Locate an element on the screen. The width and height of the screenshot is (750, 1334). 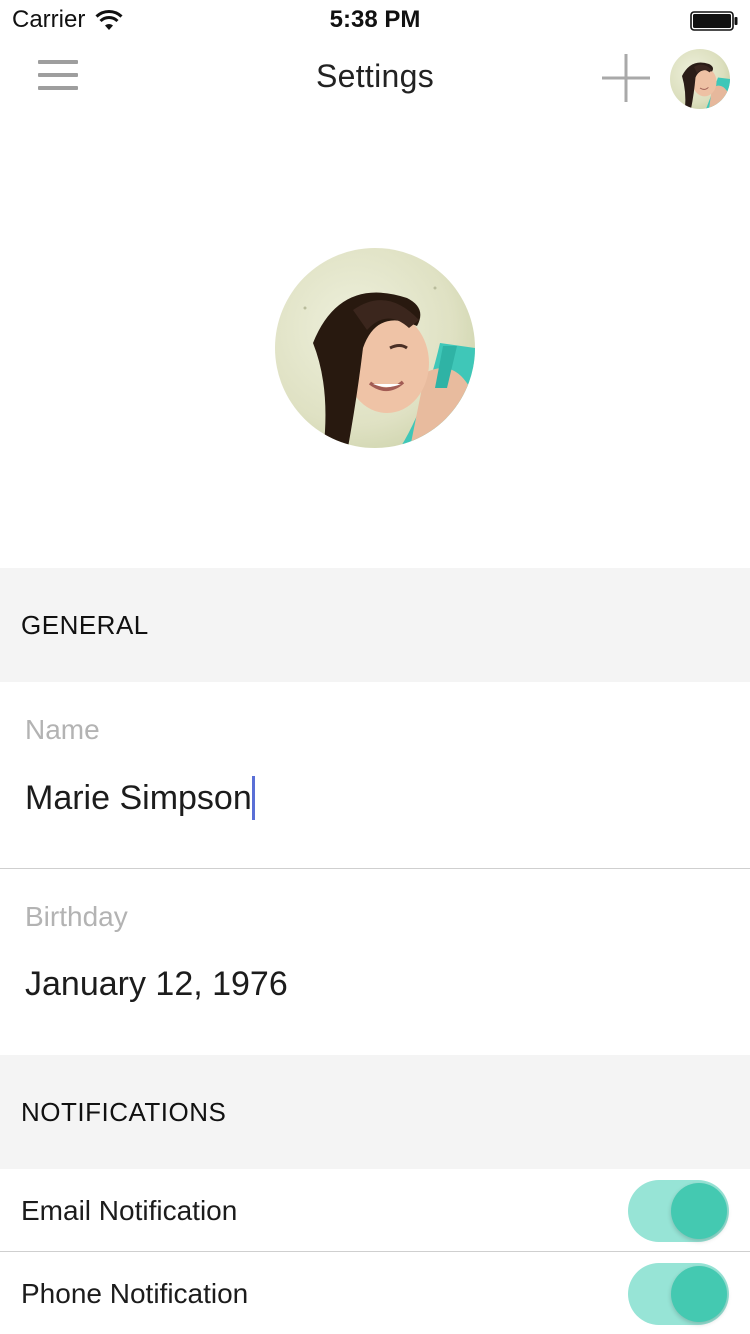
birthday-input: January 12, 1976 is located at coordinates (156, 984).